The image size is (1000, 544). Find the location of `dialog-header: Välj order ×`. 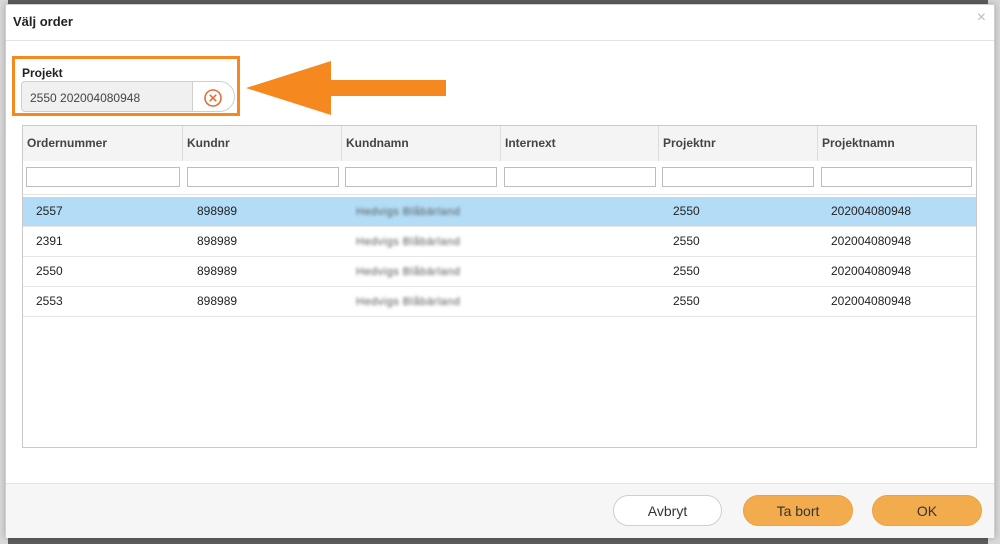

dialog-header: Välj order × is located at coordinates (500, 23).